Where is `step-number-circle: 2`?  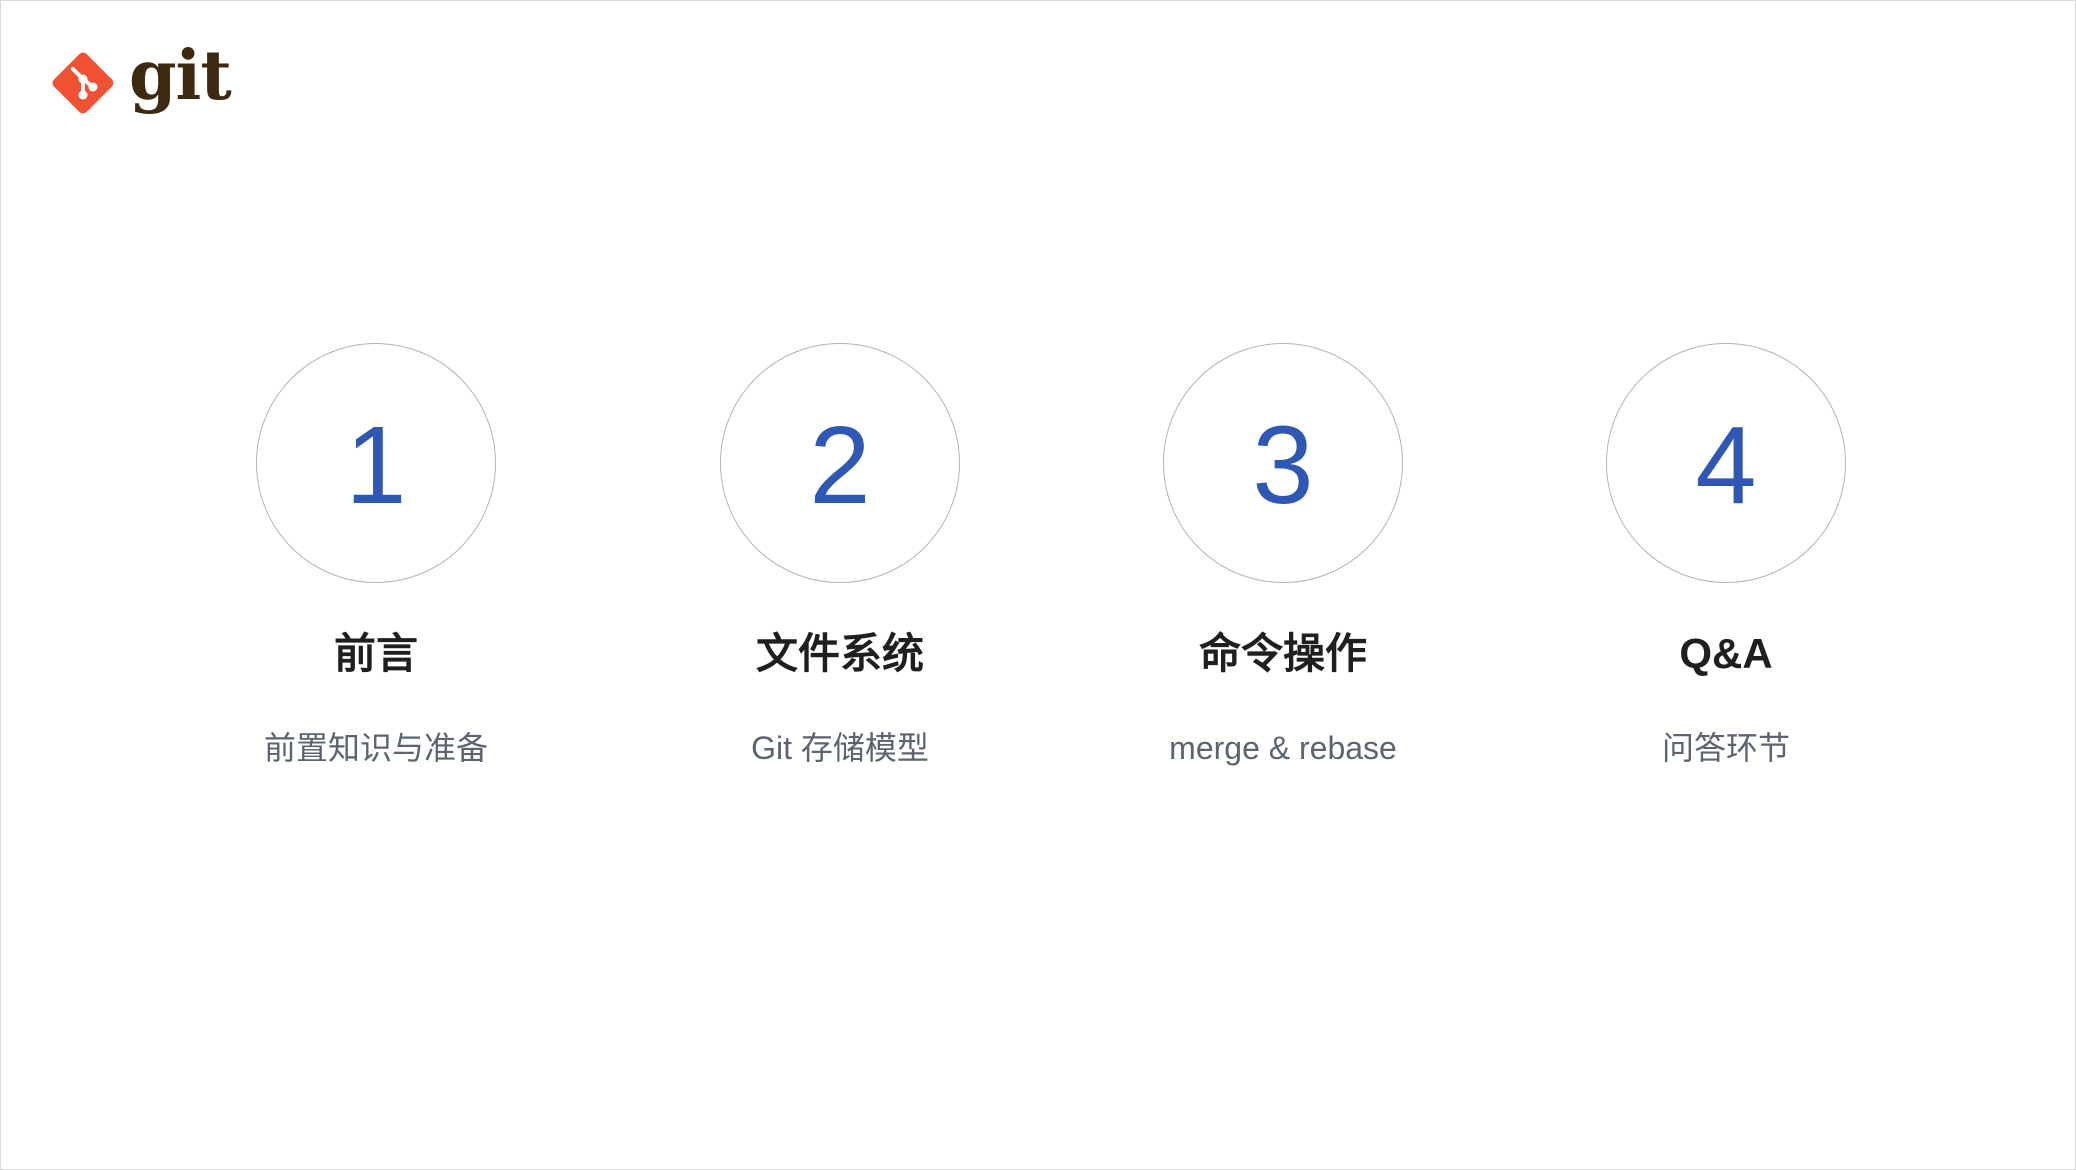
step-number-circle: 2 is located at coordinates (840, 463).